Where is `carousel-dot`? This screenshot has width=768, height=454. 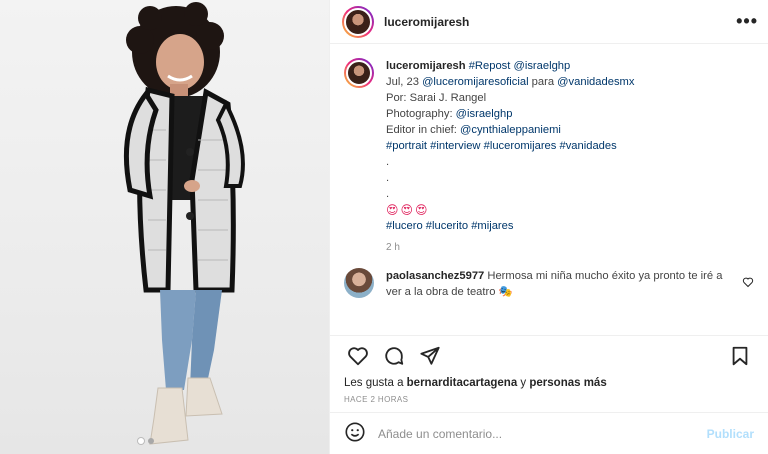 carousel-dot is located at coordinates (151, 441).